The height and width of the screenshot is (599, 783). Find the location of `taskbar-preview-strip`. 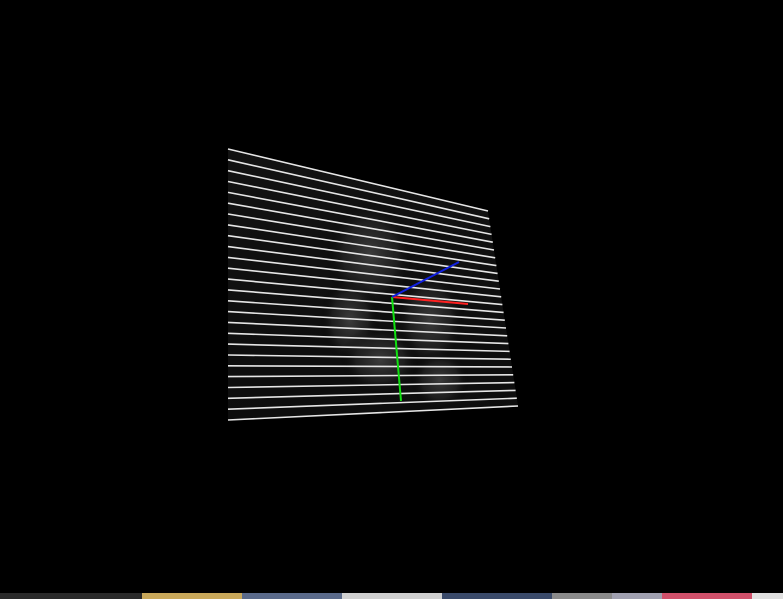

taskbar-preview-strip is located at coordinates (391, 596).